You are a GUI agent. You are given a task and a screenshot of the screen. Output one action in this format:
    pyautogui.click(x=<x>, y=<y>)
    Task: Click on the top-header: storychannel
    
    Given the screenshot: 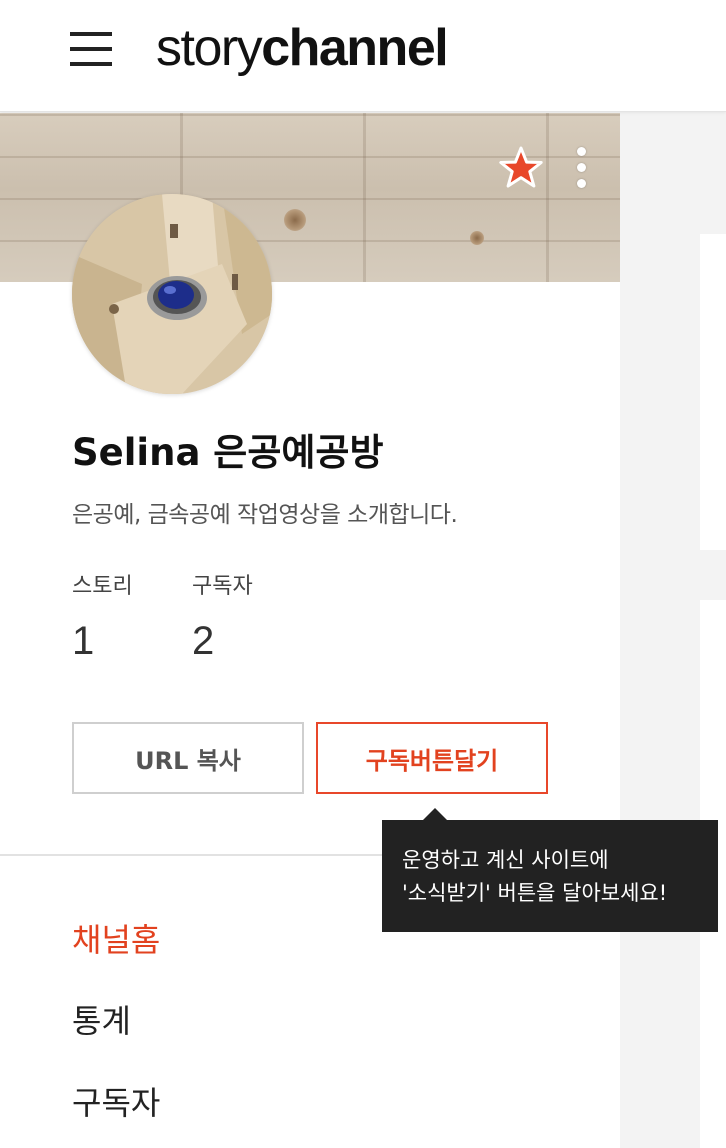 What is the action you would take?
    pyautogui.click(x=363, y=56)
    